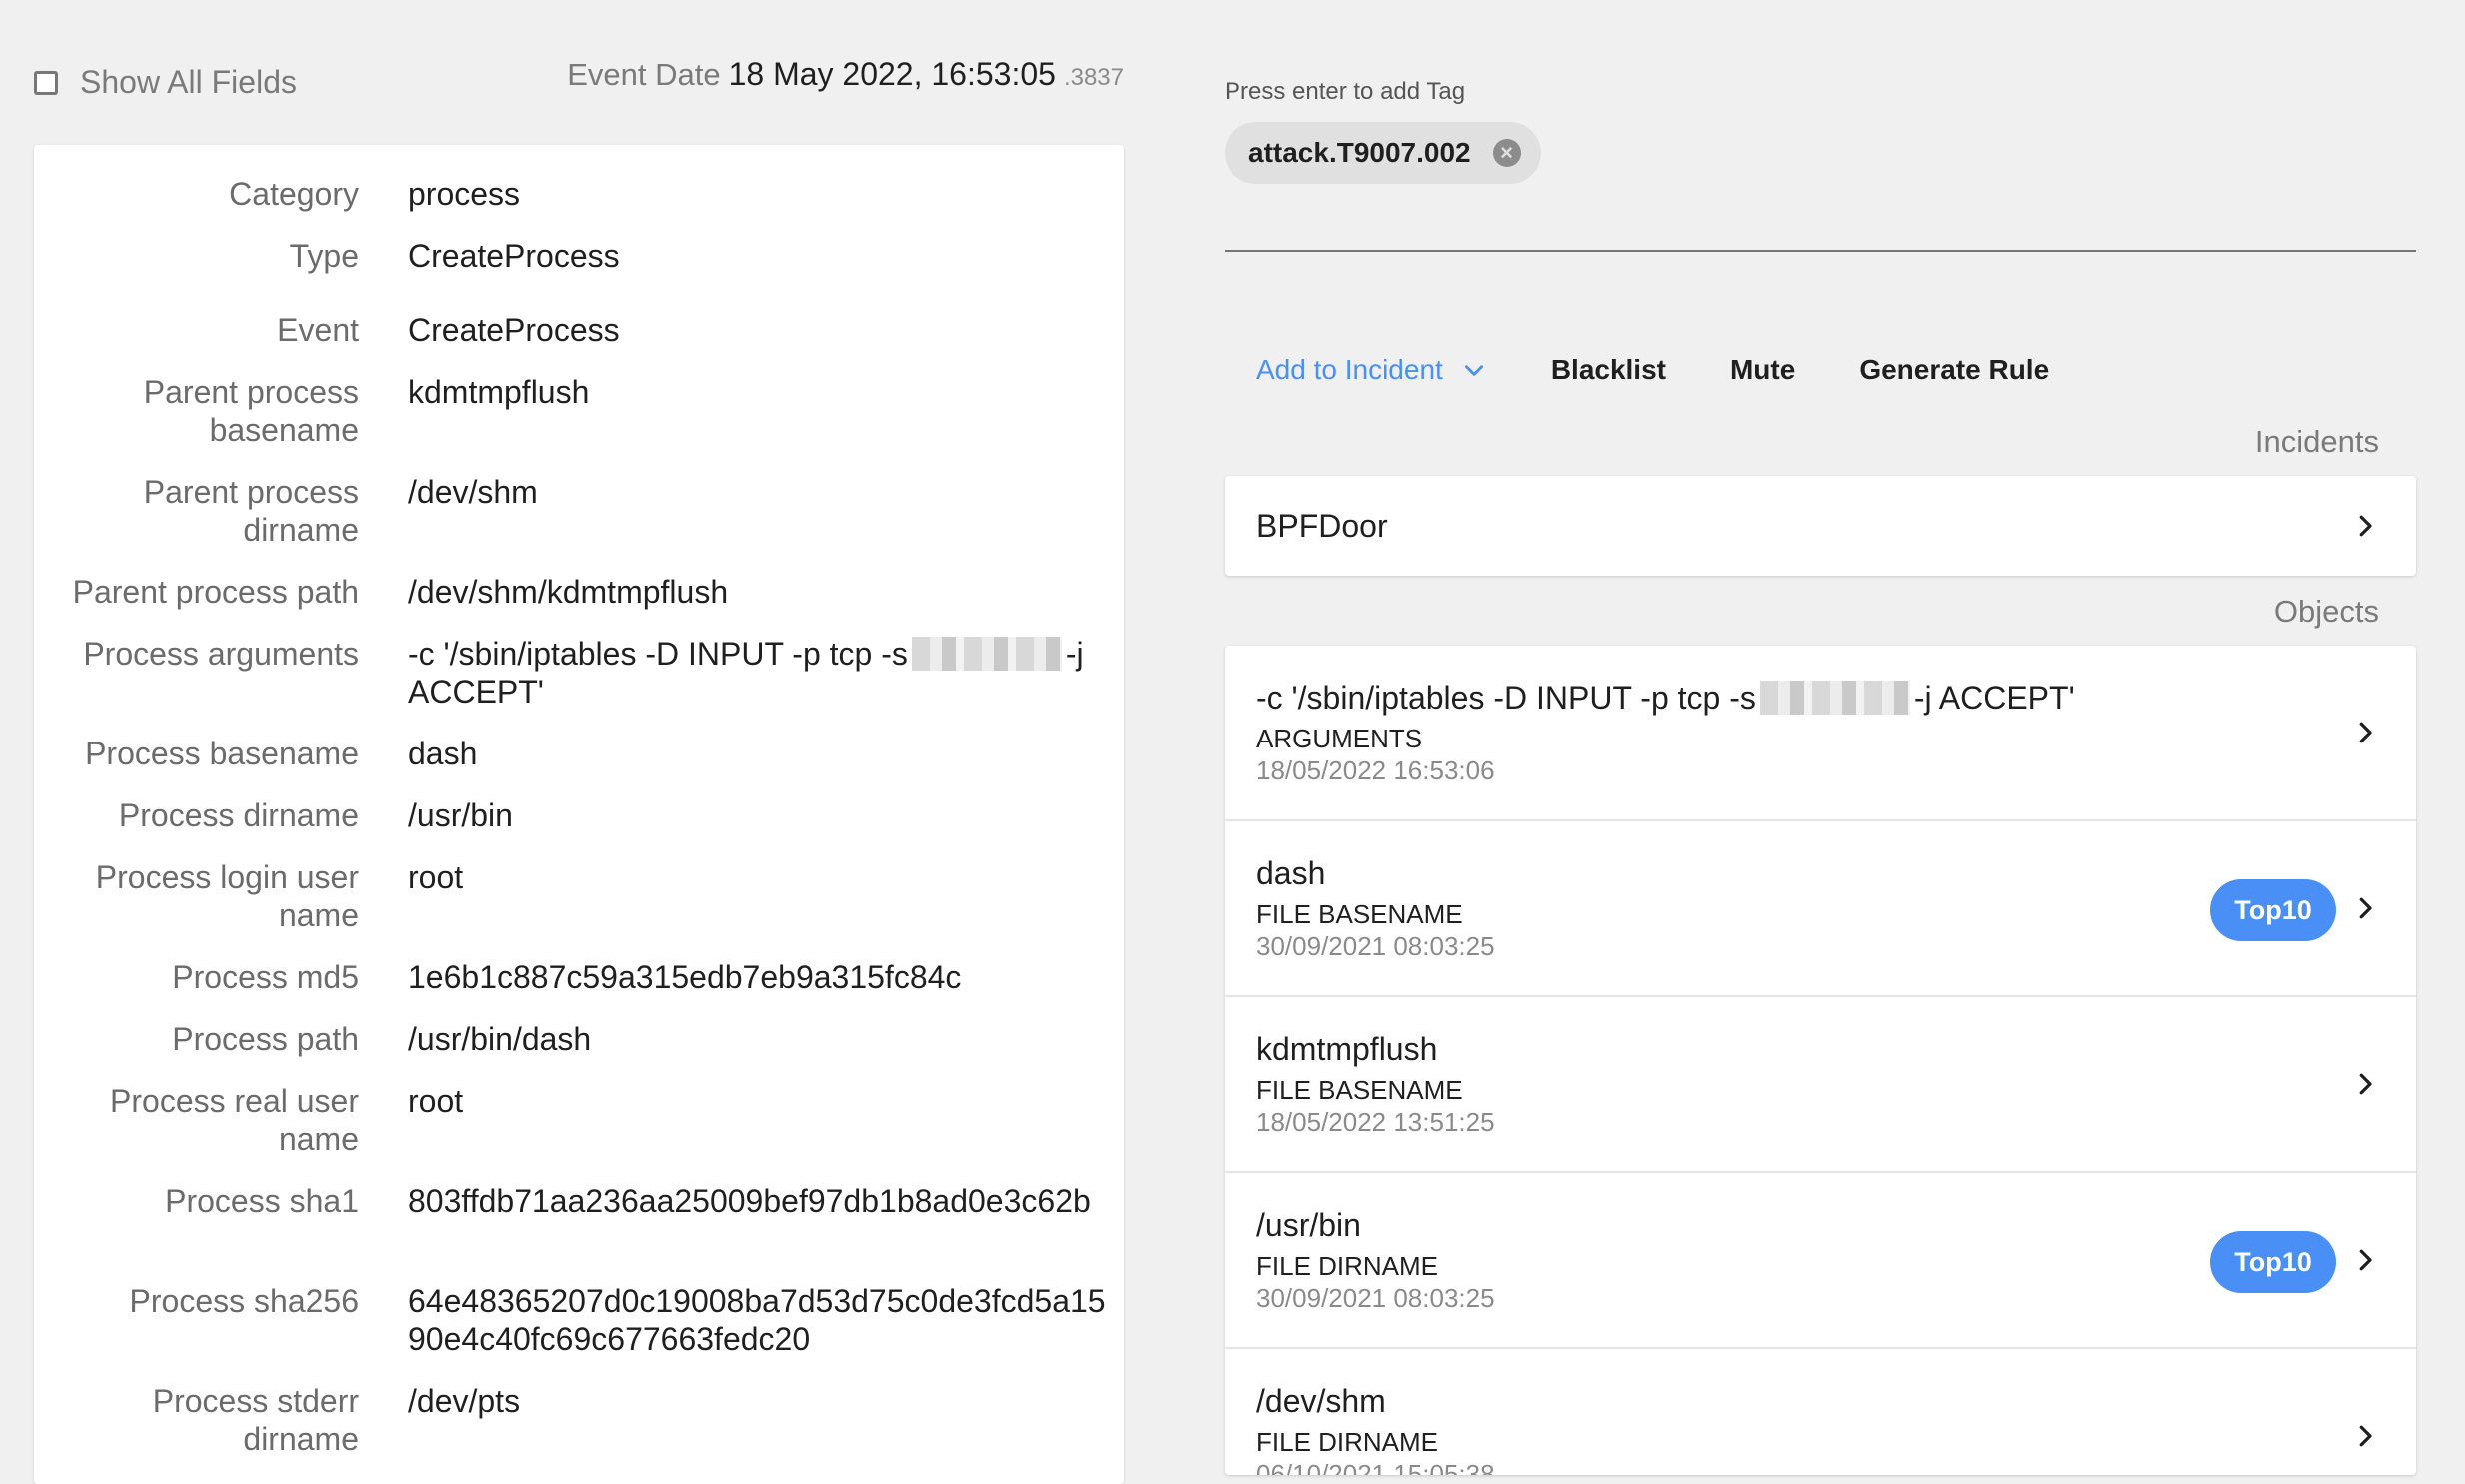  I want to click on show-all-fields-toggle: Show All Fields, so click(165, 82).